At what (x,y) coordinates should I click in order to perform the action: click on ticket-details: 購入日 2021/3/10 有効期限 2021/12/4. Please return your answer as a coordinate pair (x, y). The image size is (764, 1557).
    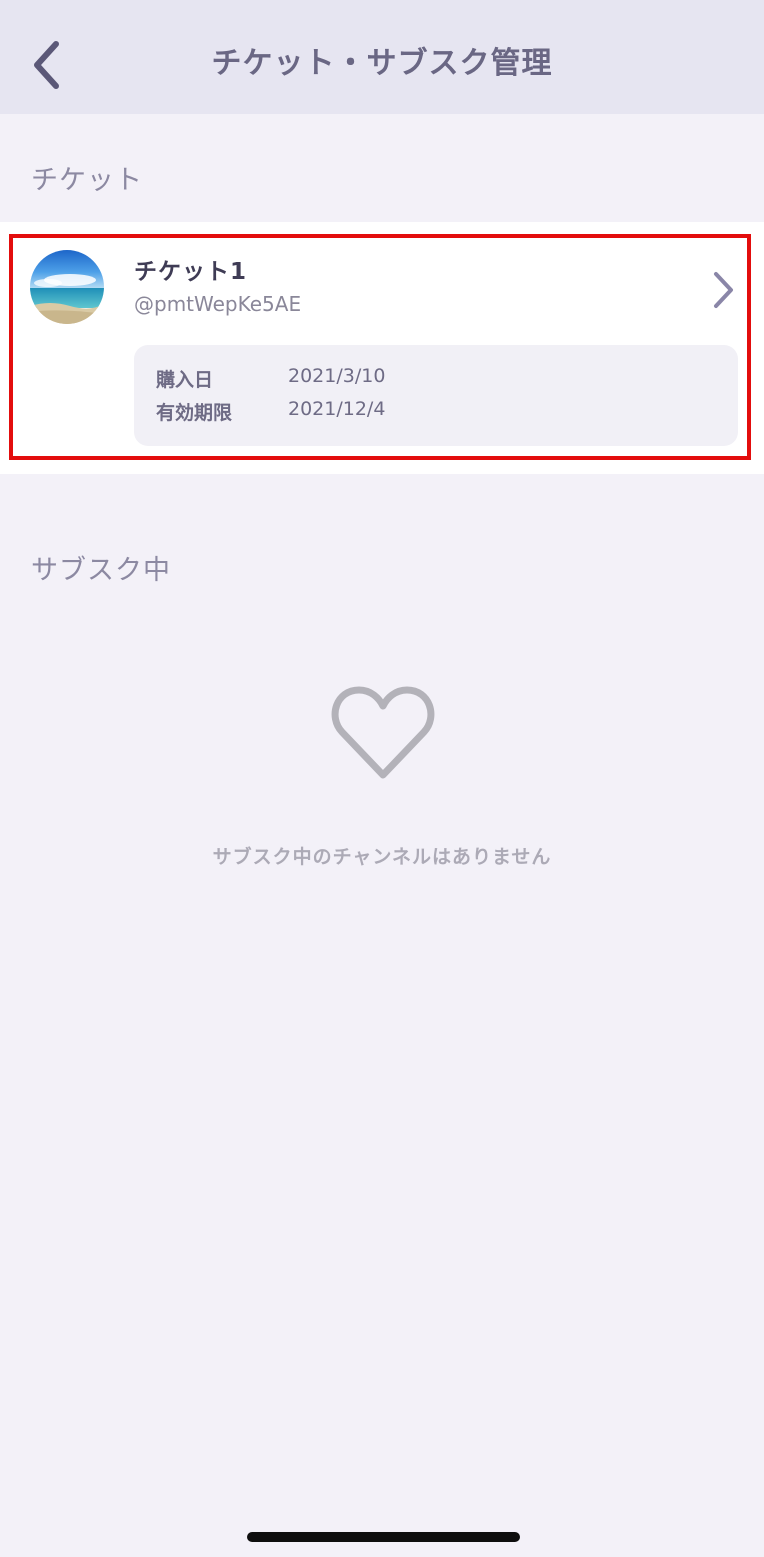
    Looking at the image, I should click on (436, 395).